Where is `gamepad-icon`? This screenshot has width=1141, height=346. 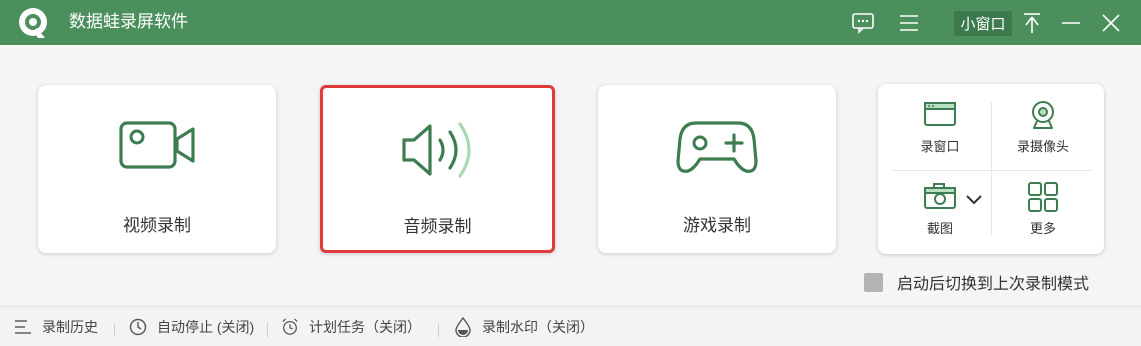
gamepad-icon is located at coordinates (717, 147).